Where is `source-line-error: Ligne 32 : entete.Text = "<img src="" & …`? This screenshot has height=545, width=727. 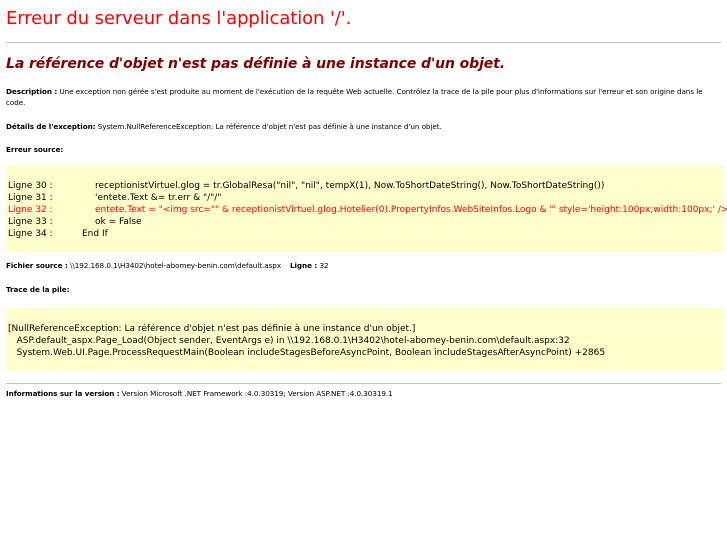
source-line-error: Ligne 32 : entete.Text = "<img src="" & … is located at coordinates (367, 210).